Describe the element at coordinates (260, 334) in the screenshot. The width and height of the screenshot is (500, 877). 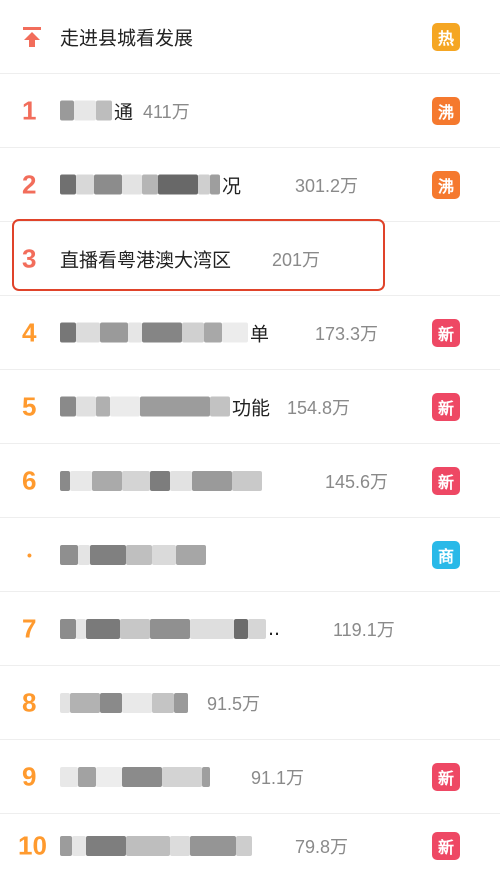
I see `title-fragment: 单` at that location.